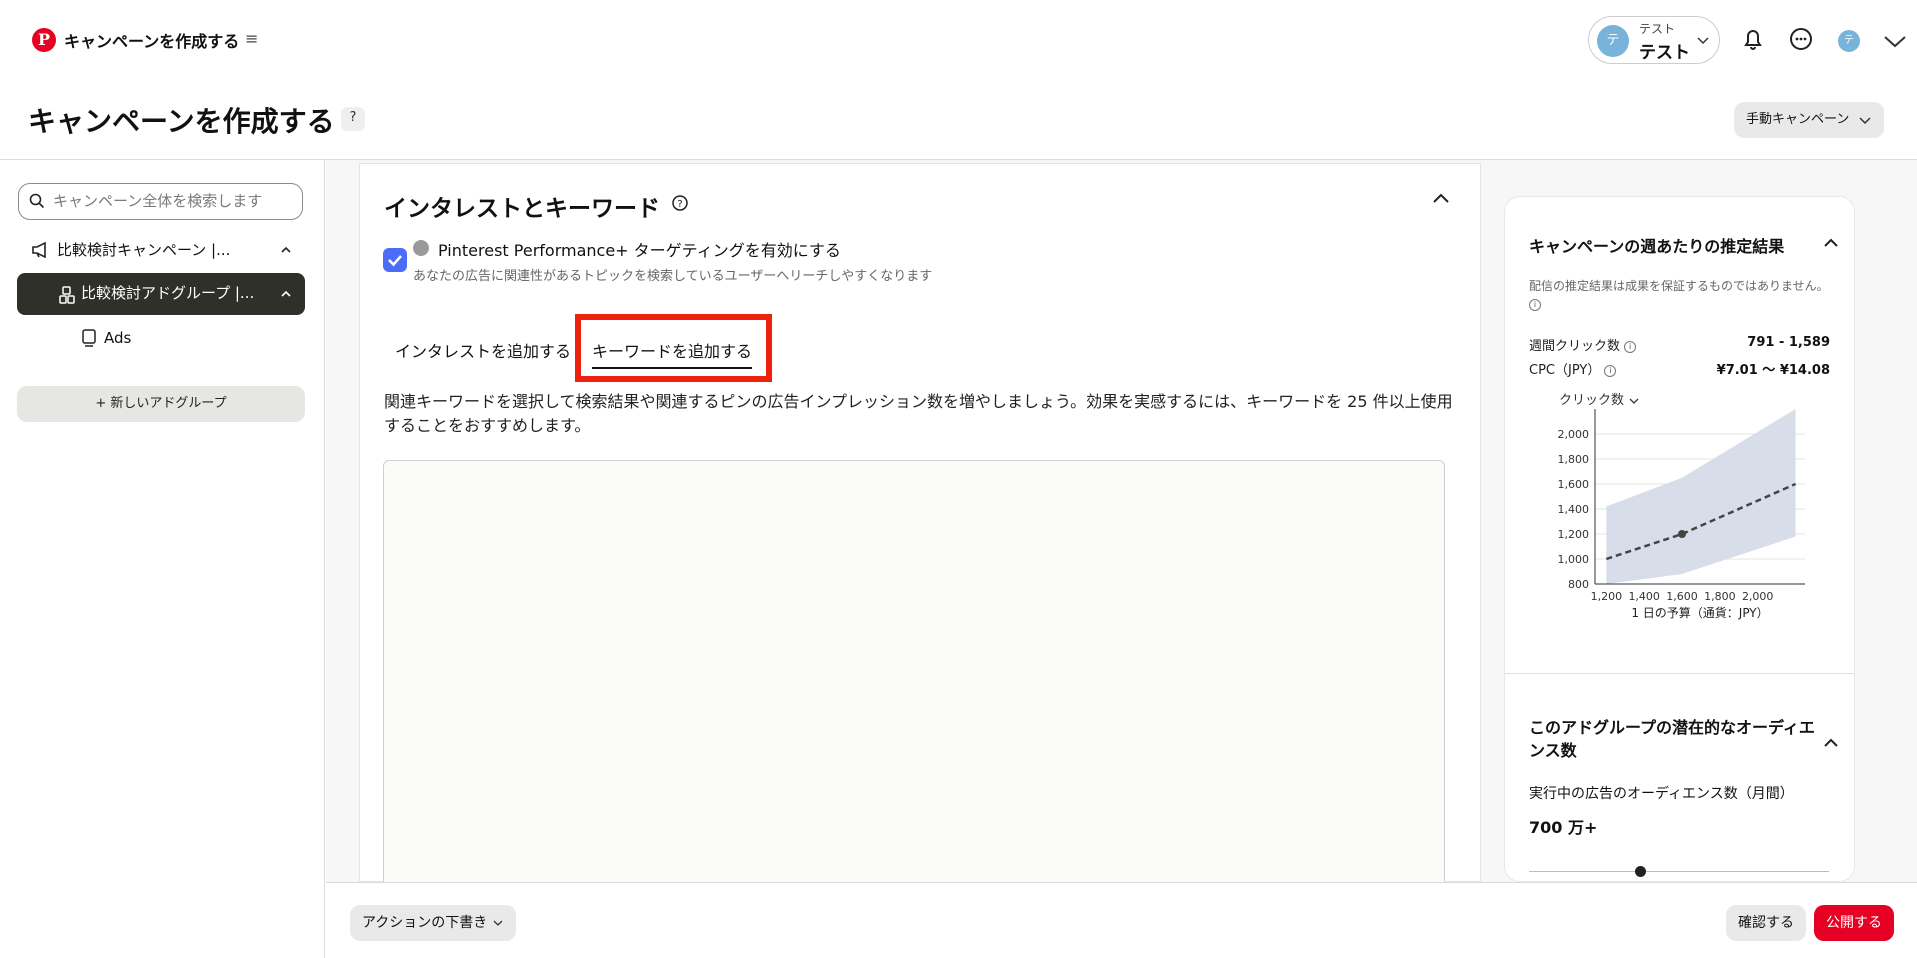  I want to click on ad-pin-icon, so click(89, 338).